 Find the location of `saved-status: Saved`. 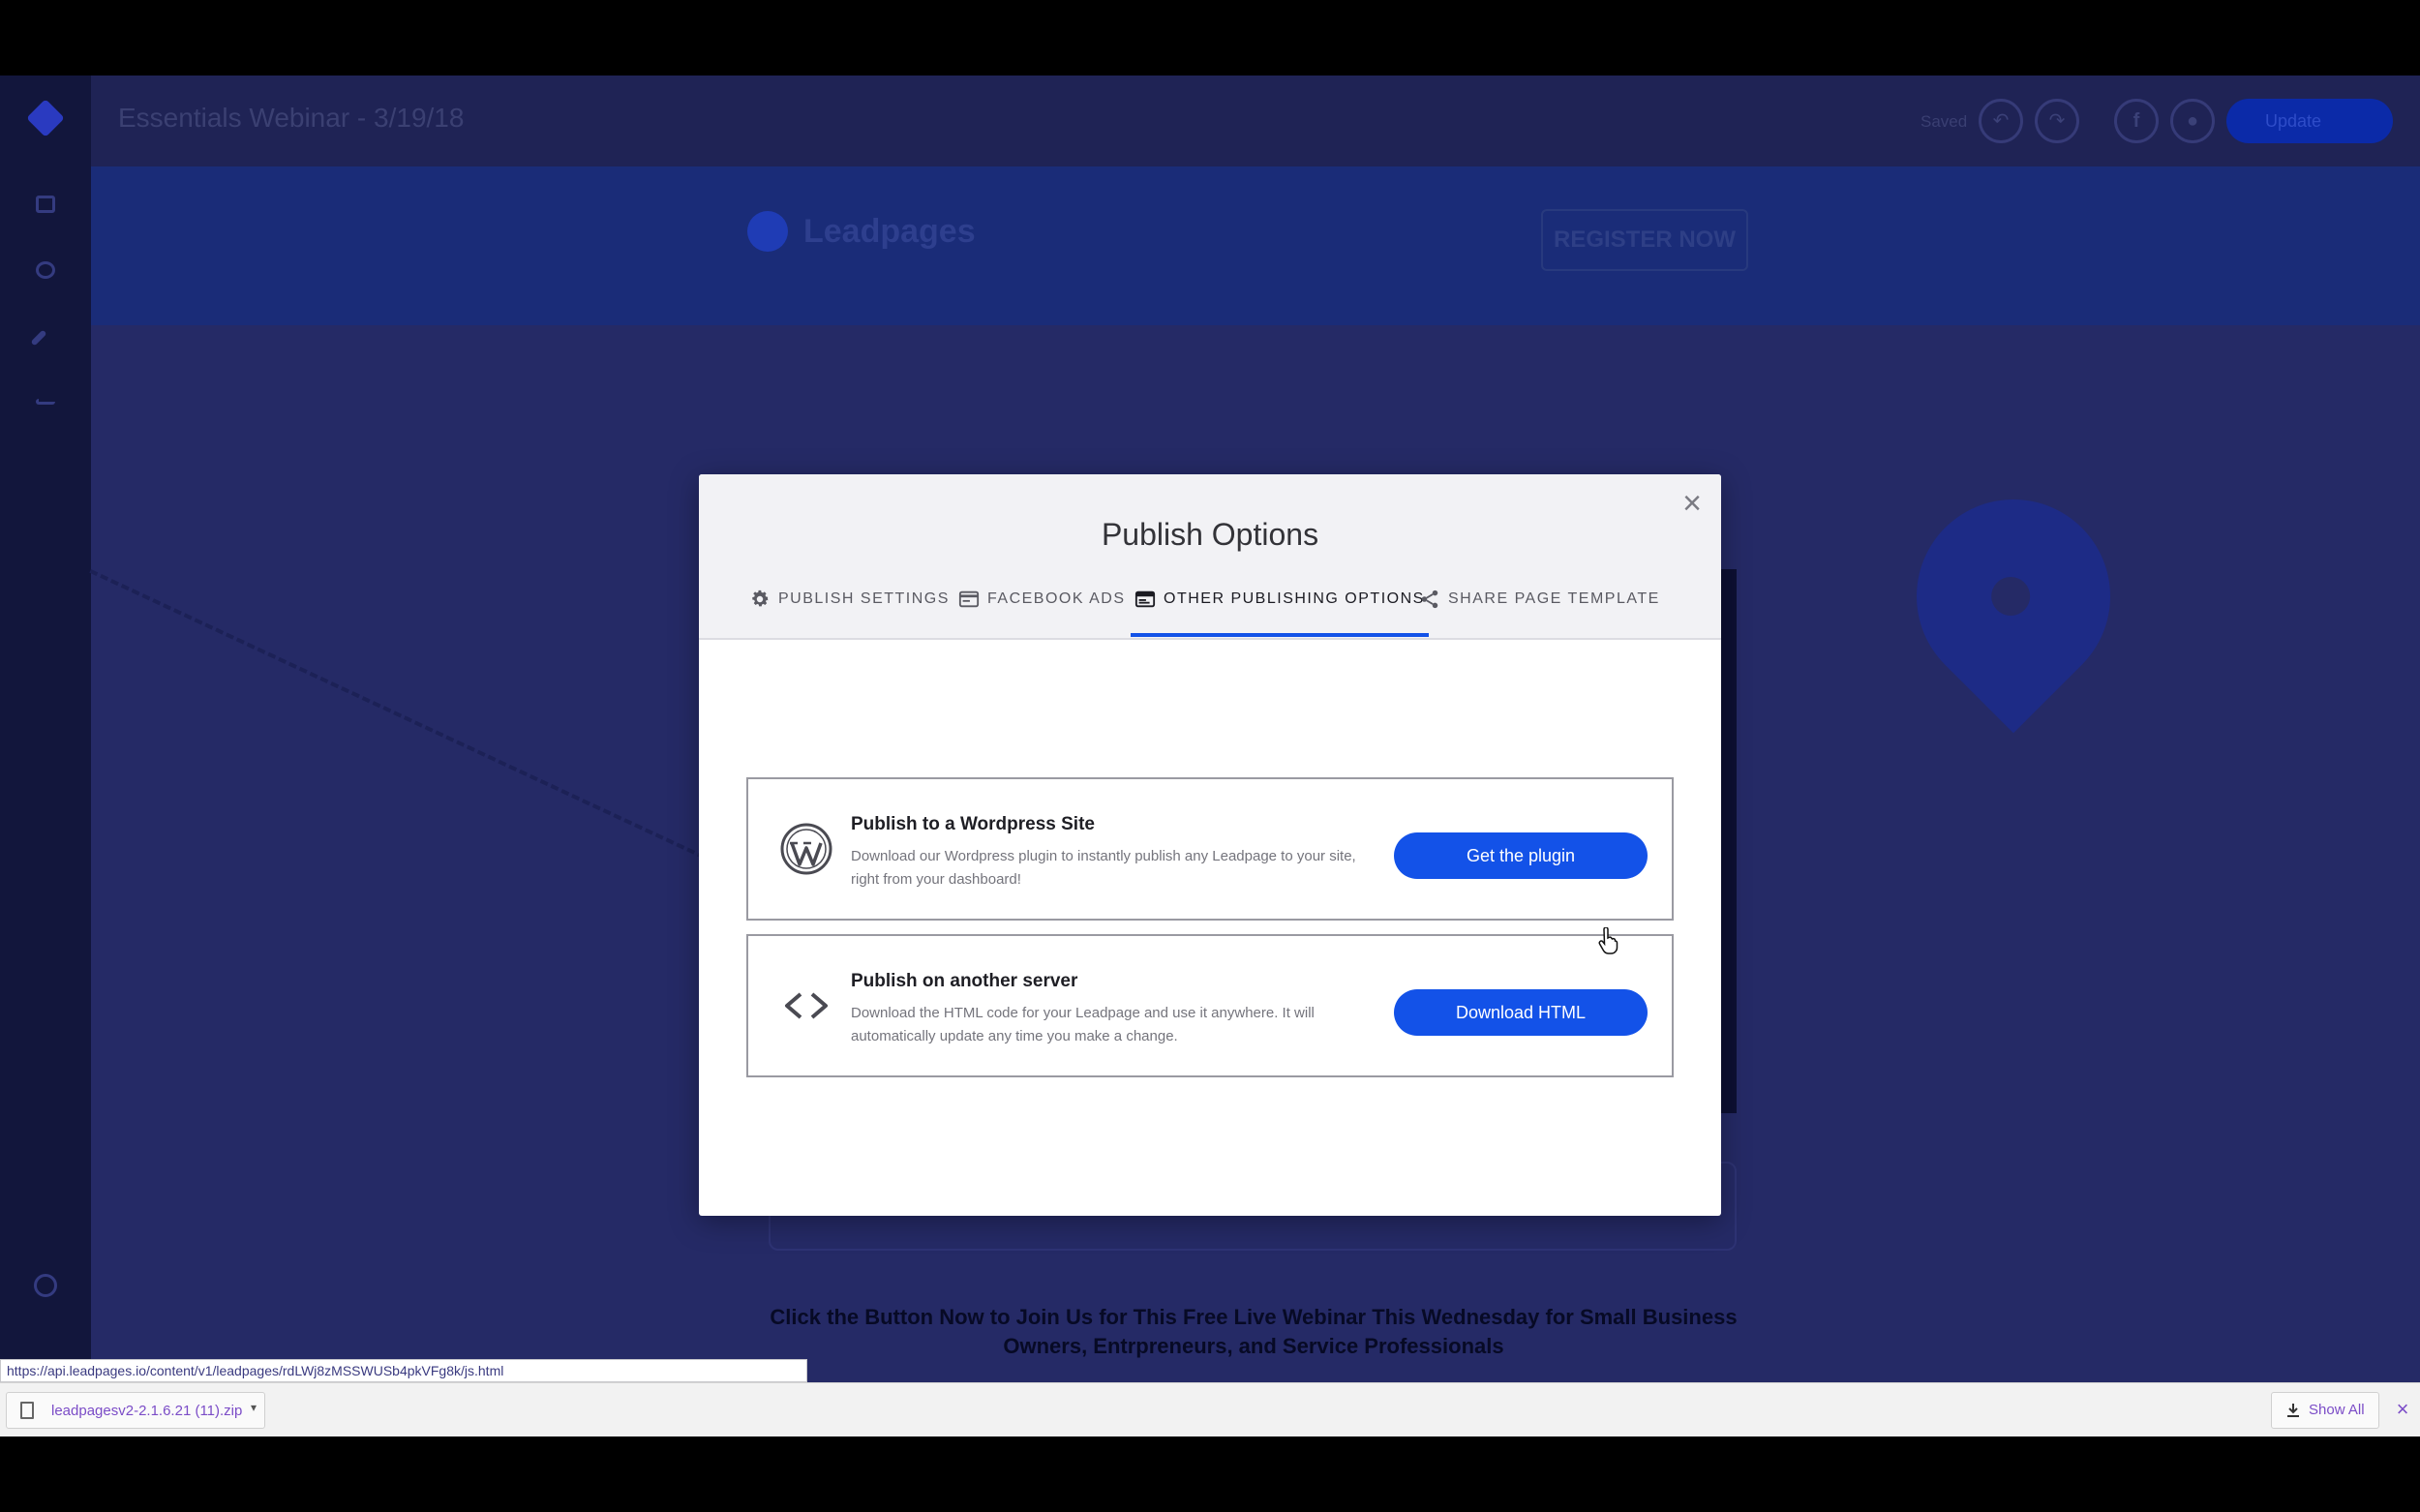

saved-status: Saved is located at coordinates (1944, 121).